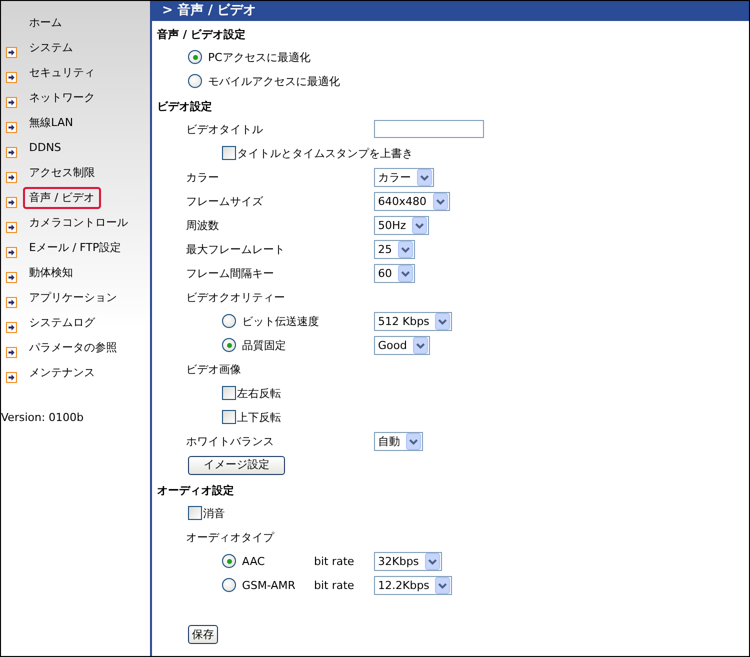  I want to click on radio-label: AAC, so click(254, 561).